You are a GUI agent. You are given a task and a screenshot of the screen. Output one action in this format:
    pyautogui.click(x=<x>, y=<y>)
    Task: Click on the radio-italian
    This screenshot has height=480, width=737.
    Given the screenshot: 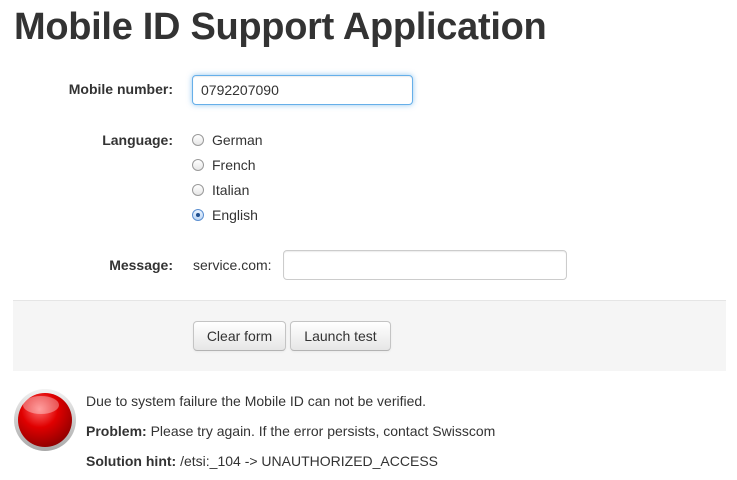 What is the action you would take?
    pyautogui.click(x=198, y=190)
    